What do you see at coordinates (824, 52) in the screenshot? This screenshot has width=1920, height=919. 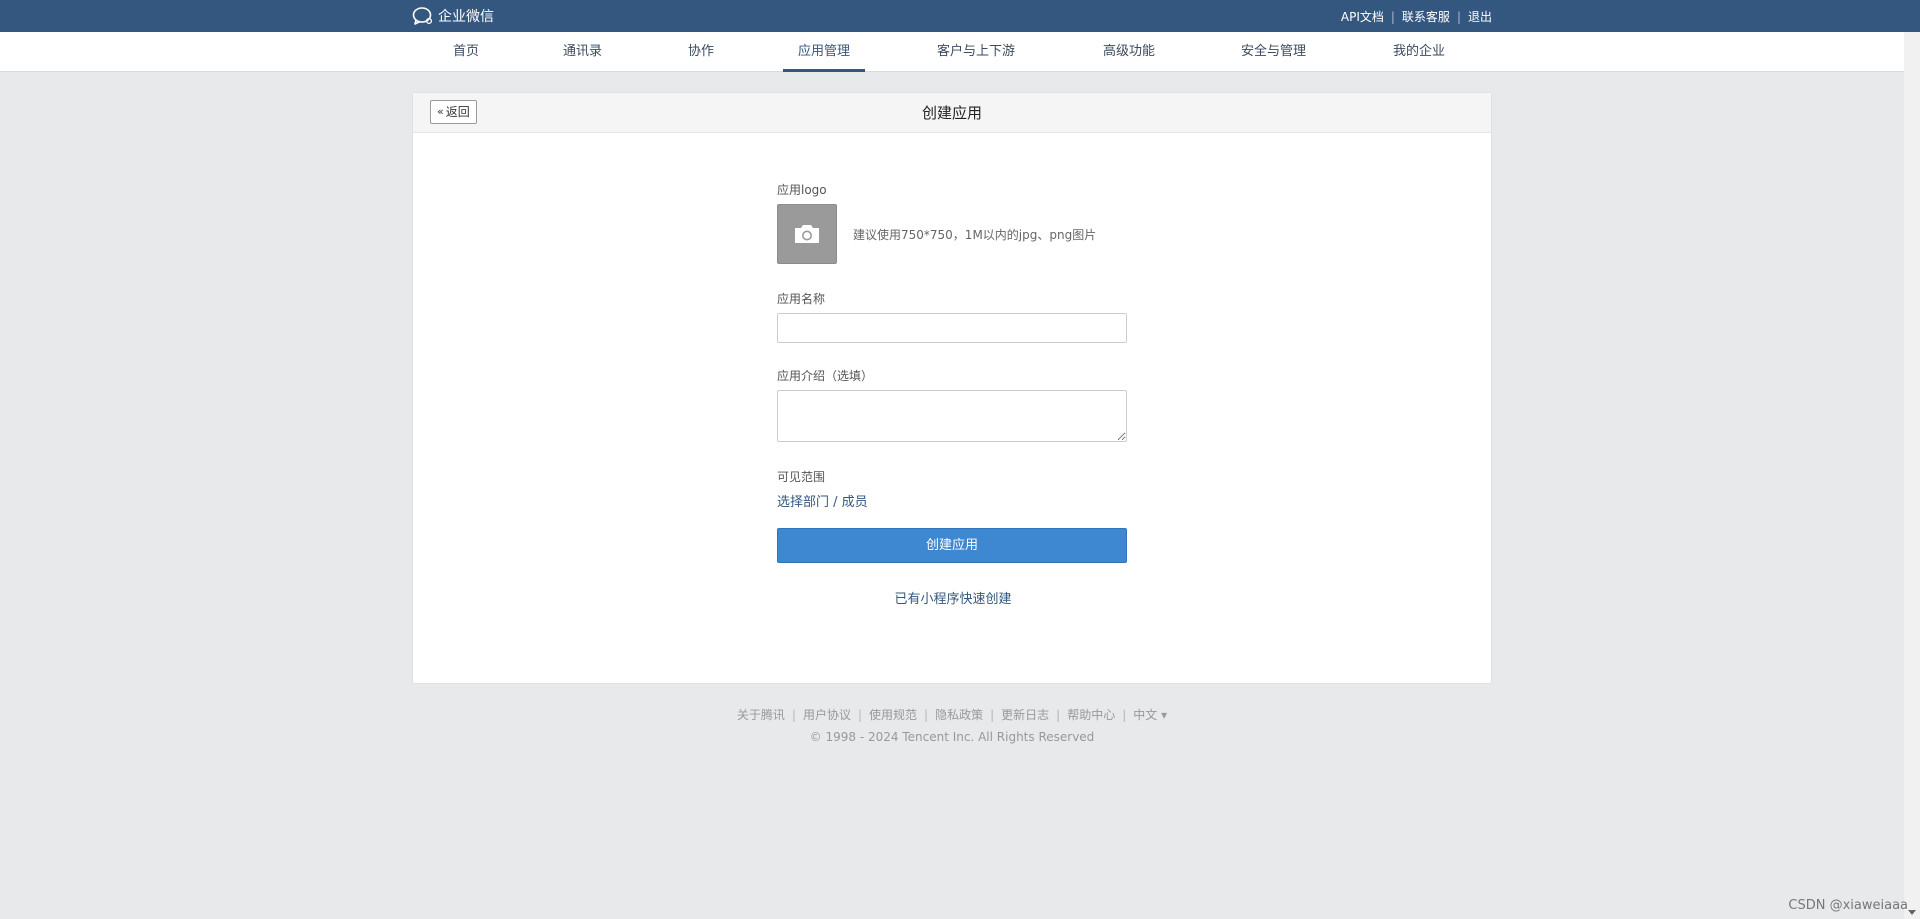 I see `nav-app-management: 应用管理` at bounding box center [824, 52].